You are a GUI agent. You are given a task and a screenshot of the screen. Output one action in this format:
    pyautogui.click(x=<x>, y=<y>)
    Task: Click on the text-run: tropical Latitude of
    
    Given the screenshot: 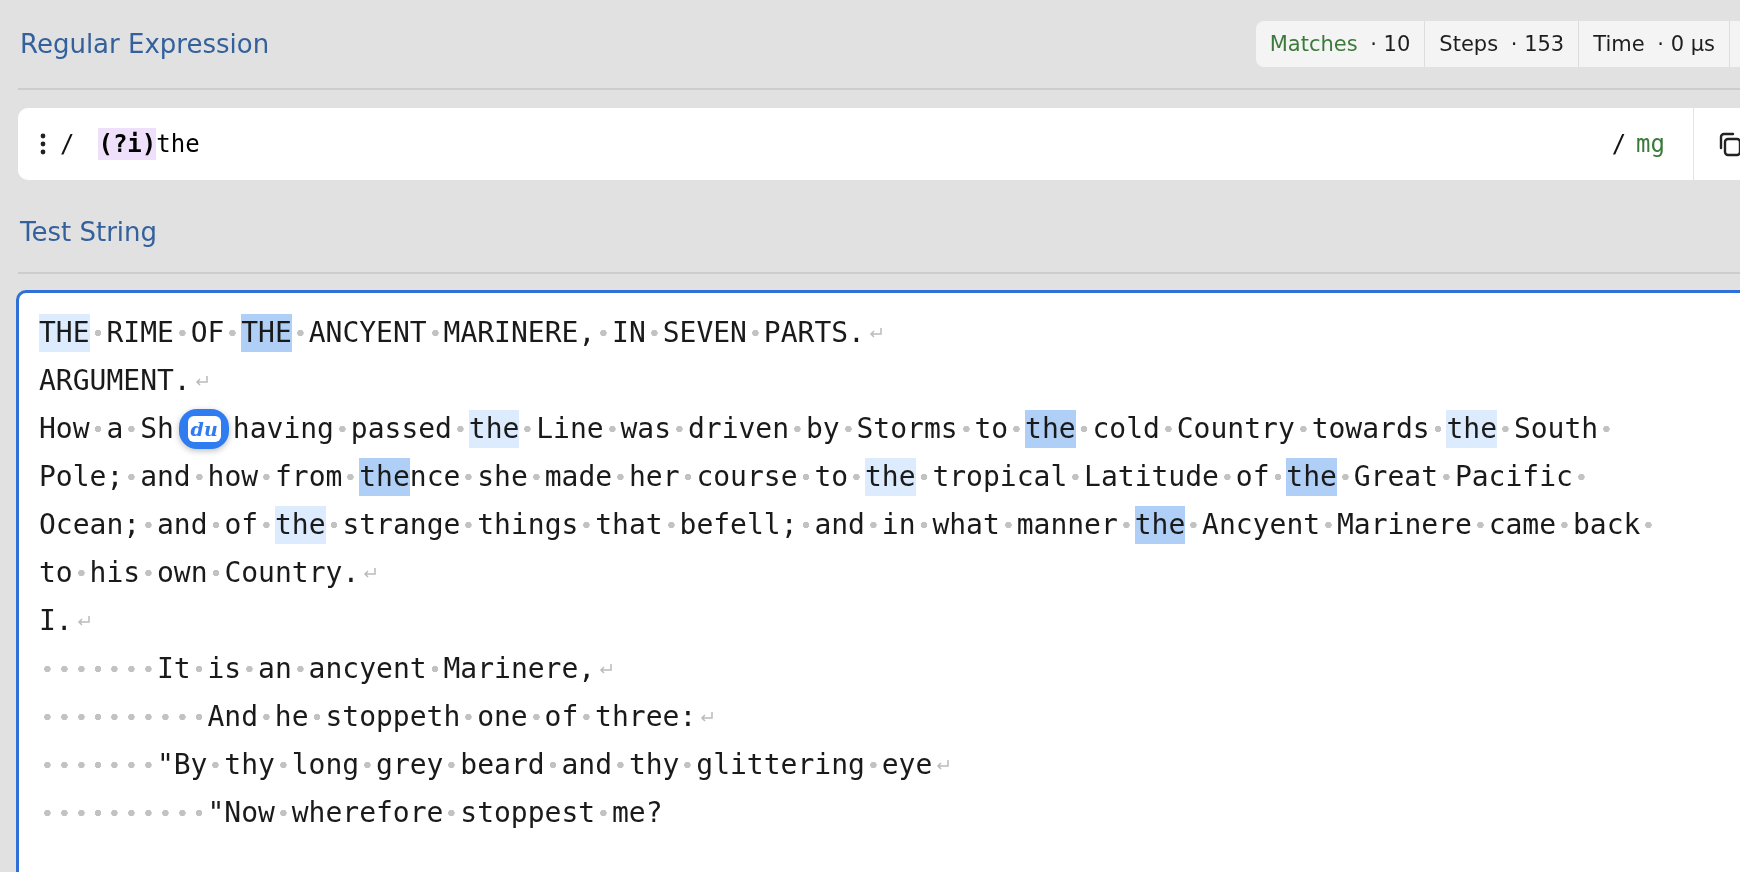 What is the action you would take?
    pyautogui.click(x=1101, y=477)
    